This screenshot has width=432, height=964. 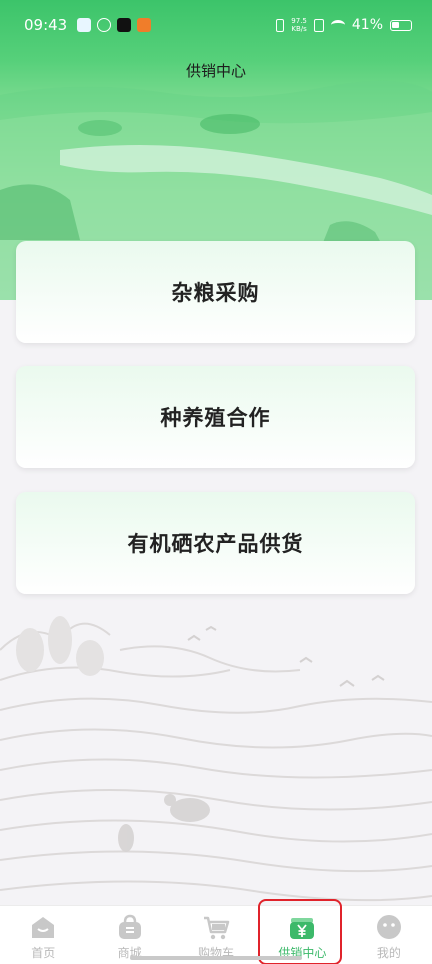 I want to click on tab-label: 首页, so click(x=43, y=953).